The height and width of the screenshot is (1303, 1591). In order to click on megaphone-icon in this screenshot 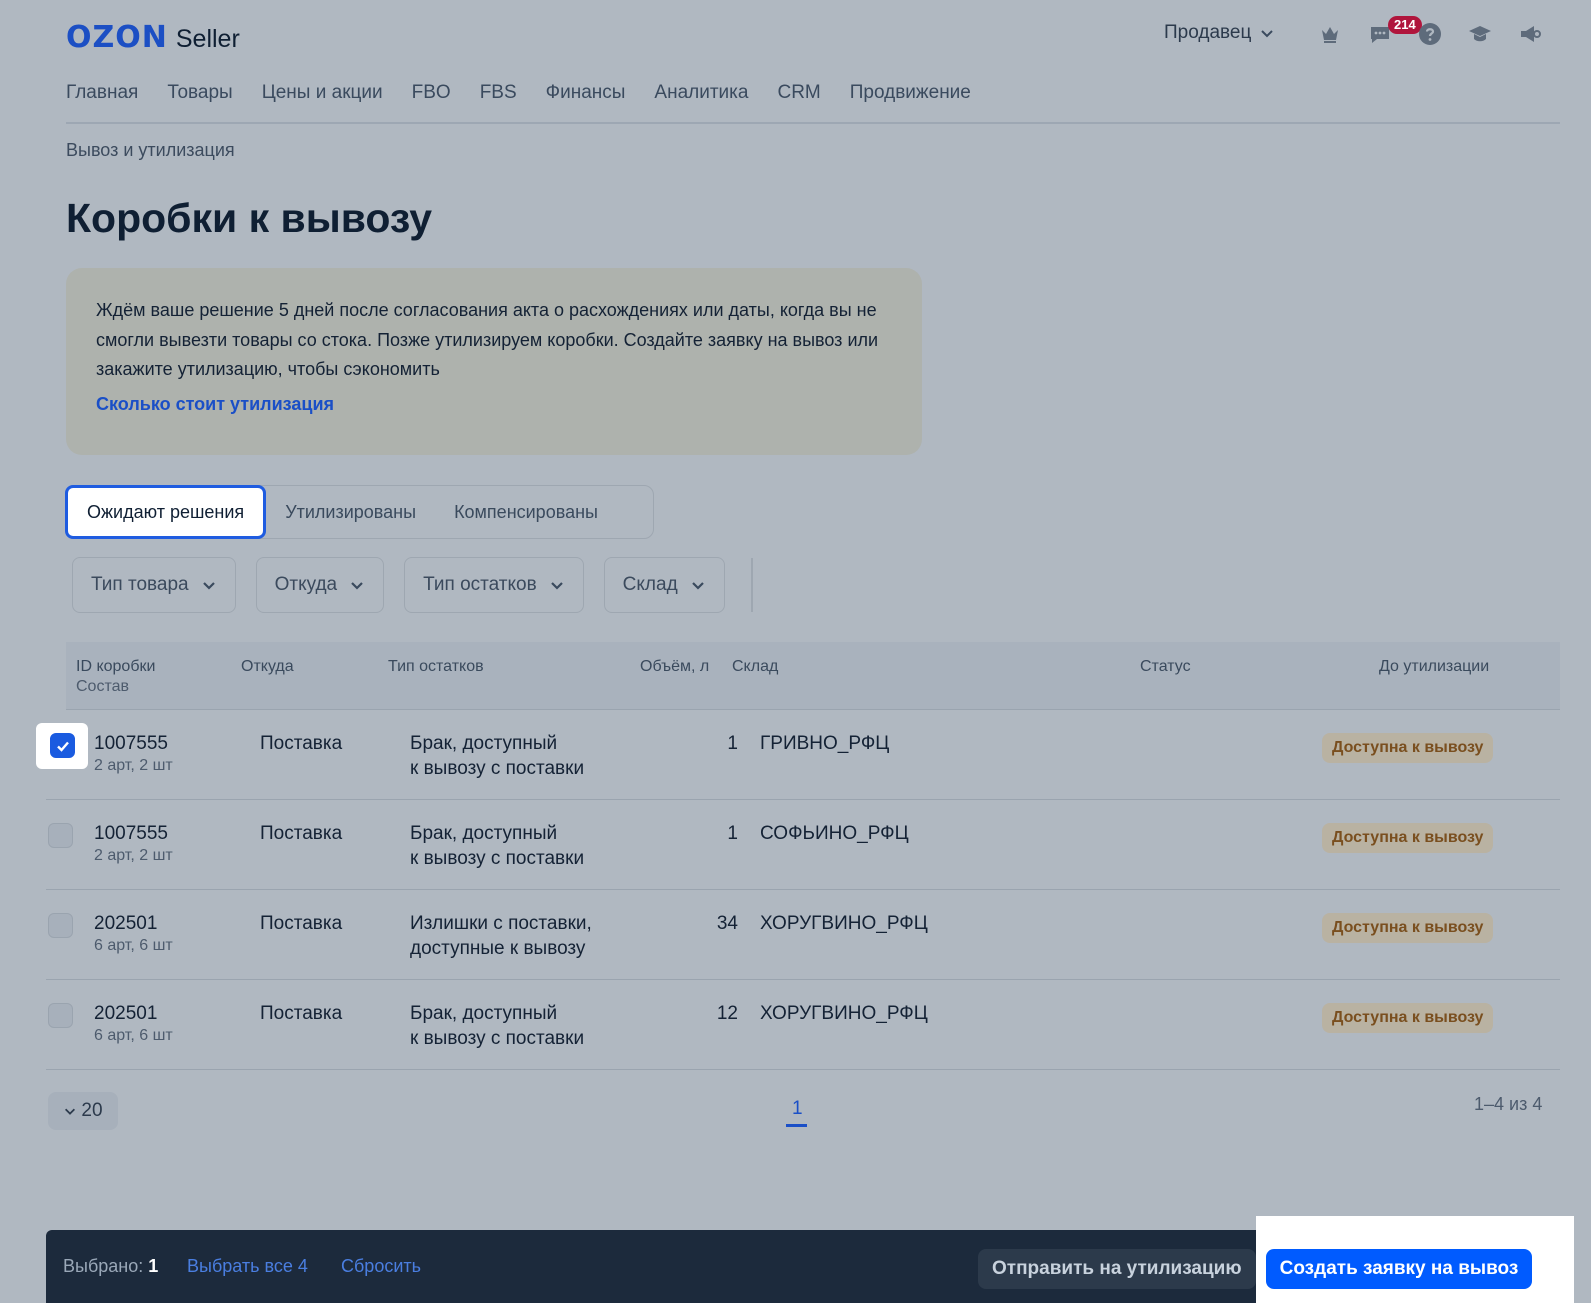, I will do `click(1530, 34)`.